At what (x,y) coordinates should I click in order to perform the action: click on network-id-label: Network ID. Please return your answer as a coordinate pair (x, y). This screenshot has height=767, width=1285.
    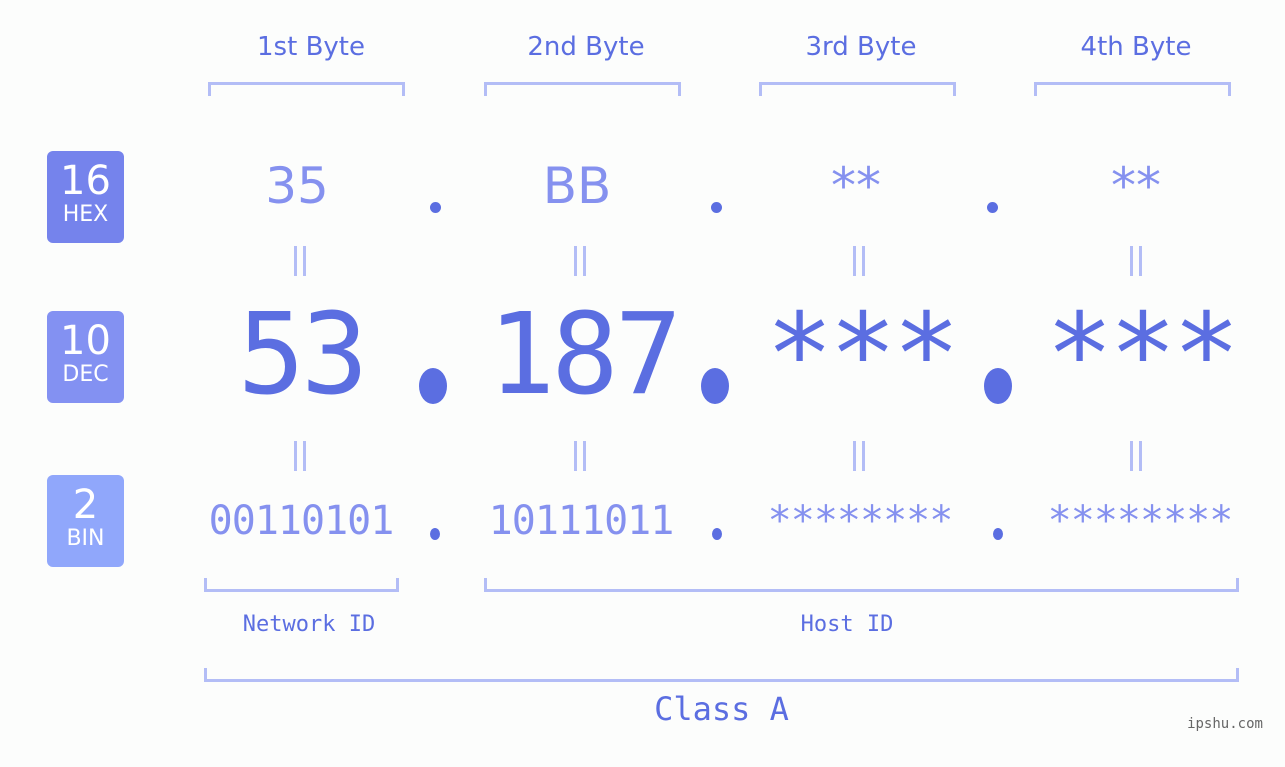
    Looking at the image, I should click on (309, 624).